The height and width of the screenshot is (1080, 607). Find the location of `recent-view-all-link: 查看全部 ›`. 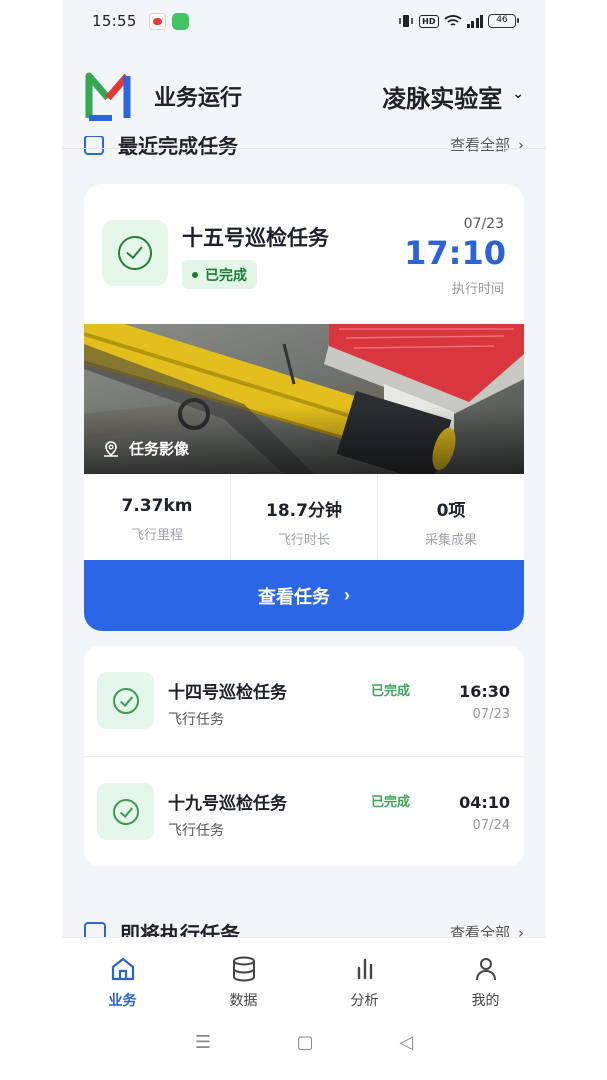

recent-view-all-link: 查看全部 › is located at coordinates (487, 145).